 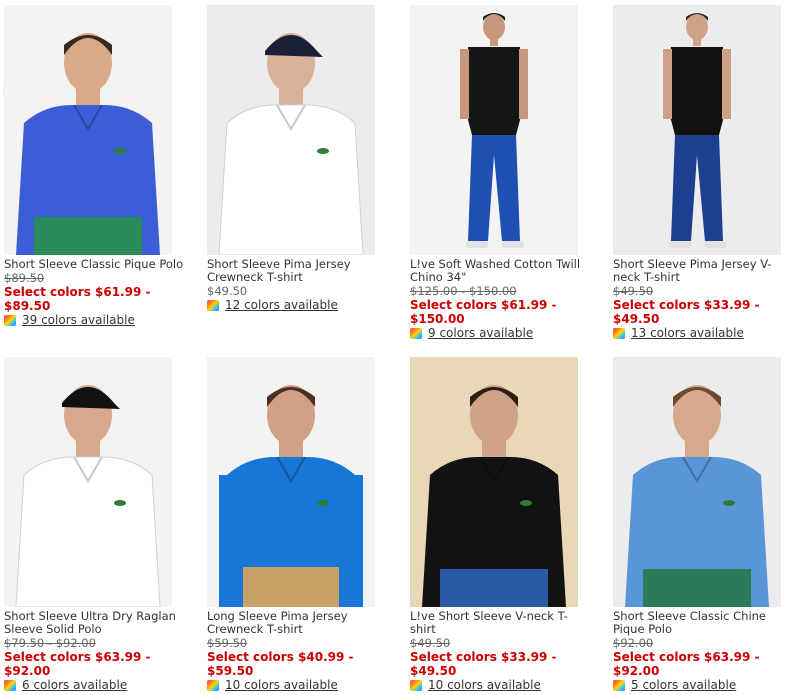 What do you see at coordinates (227, 291) in the screenshot?
I see `price: $49.50` at bounding box center [227, 291].